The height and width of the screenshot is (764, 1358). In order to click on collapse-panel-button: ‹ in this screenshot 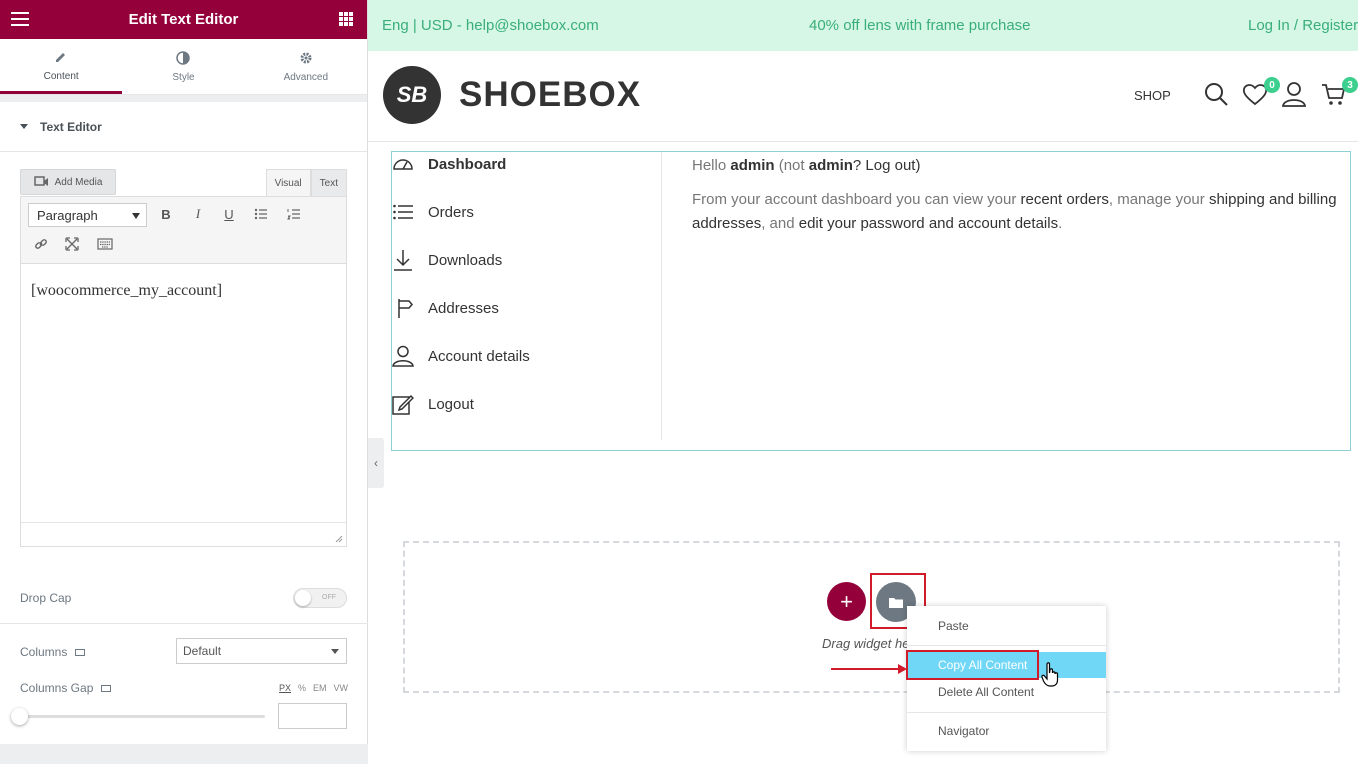, I will do `click(376, 463)`.